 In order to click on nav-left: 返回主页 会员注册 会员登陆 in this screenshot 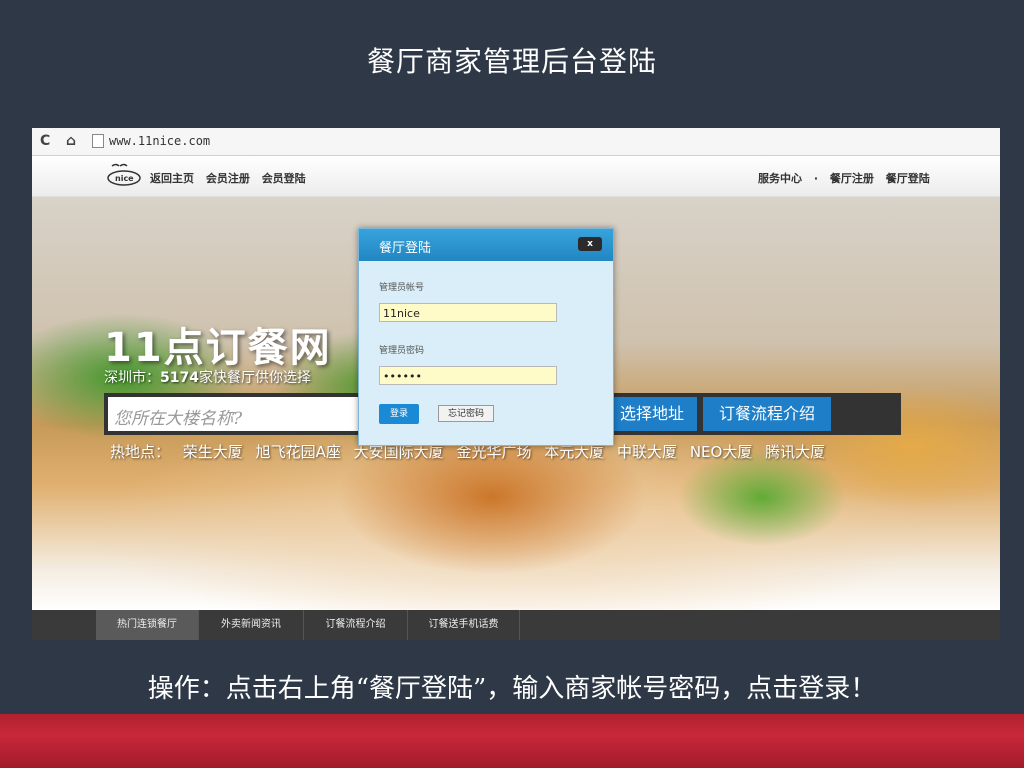, I will do `click(232, 178)`.